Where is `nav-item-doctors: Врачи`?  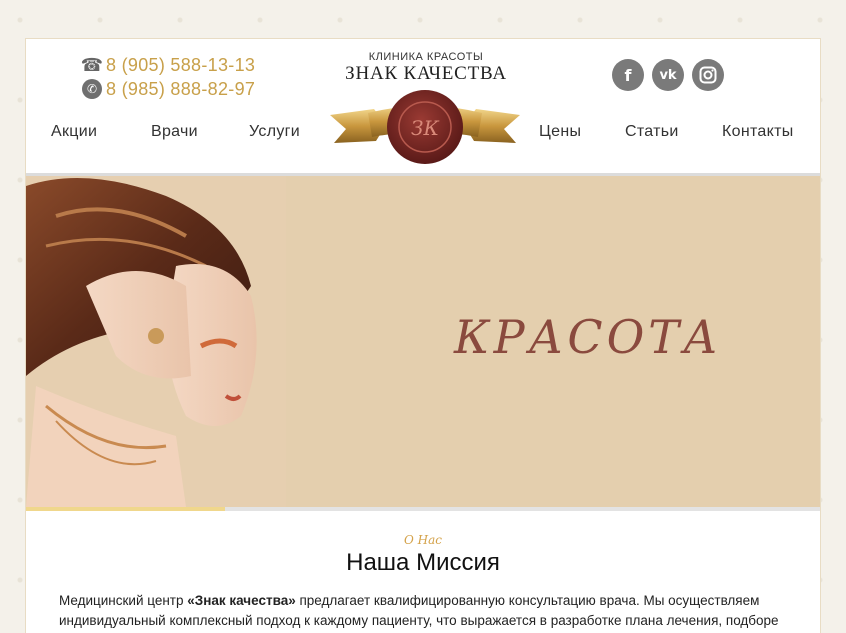 nav-item-doctors: Врачи is located at coordinates (174, 132).